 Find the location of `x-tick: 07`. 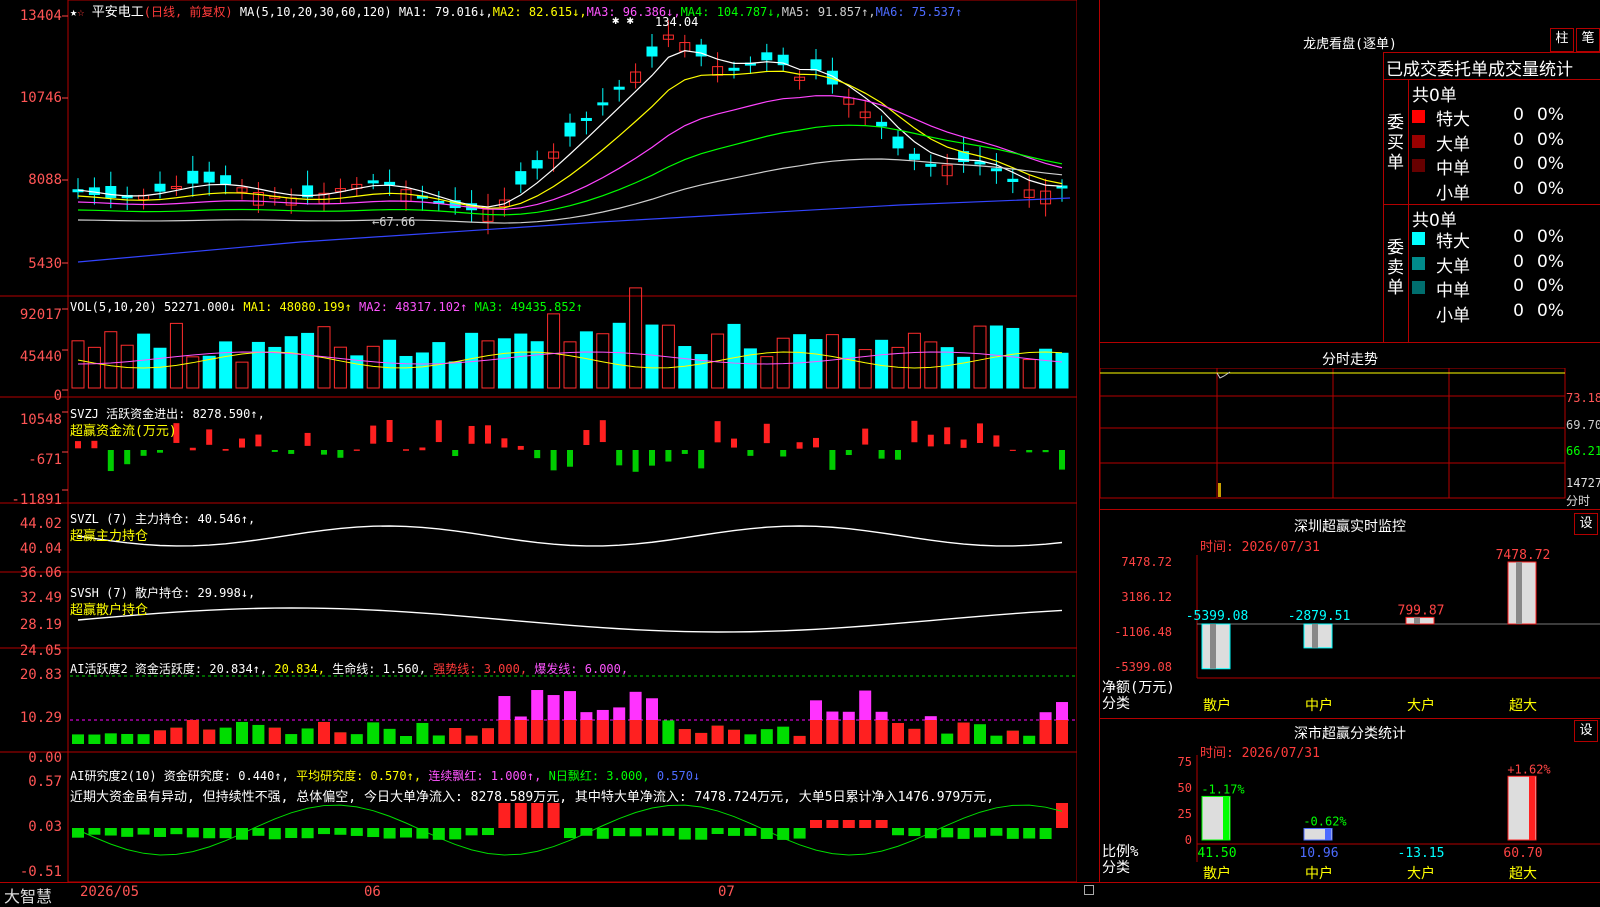

x-tick: 07 is located at coordinates (726, 892).